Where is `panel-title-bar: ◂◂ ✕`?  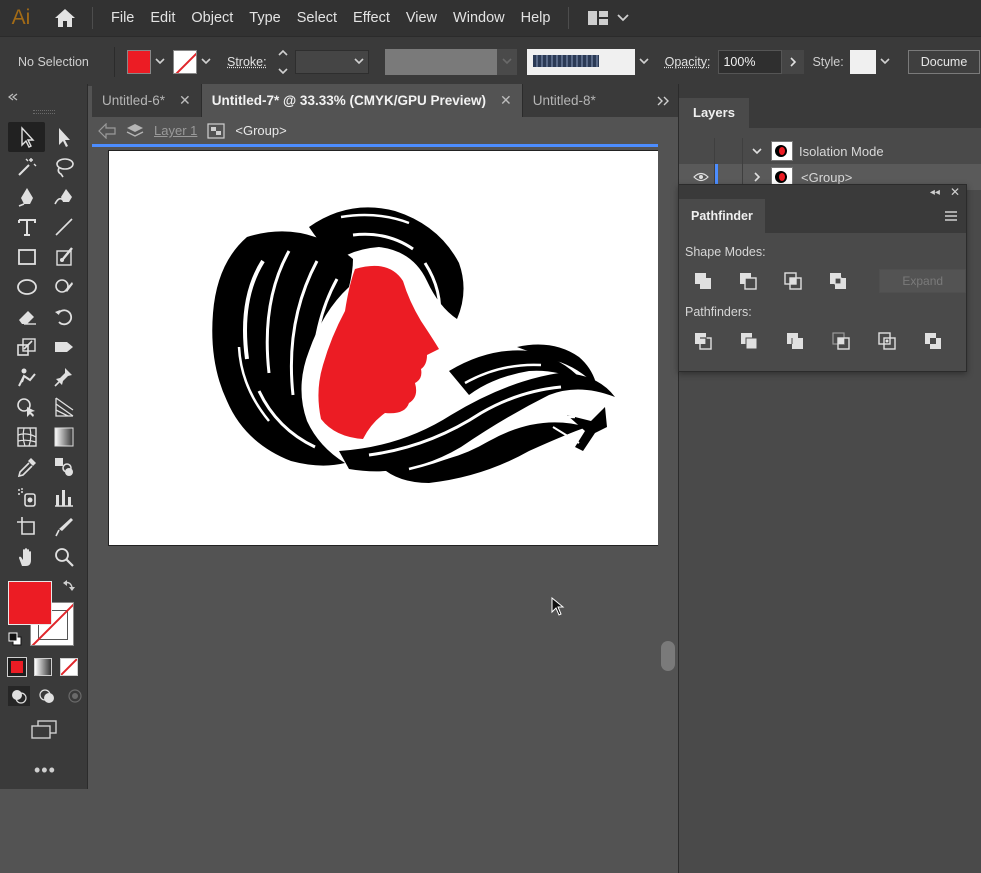
panel-title-bar: ◂◂ ✕ is located at coordinates (822, 192).